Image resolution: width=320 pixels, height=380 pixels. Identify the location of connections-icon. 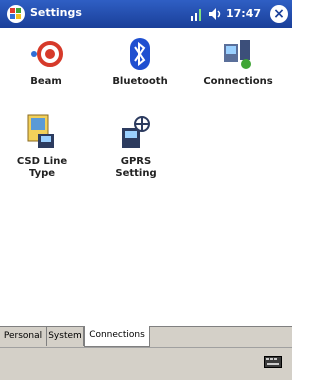
(237, 54).